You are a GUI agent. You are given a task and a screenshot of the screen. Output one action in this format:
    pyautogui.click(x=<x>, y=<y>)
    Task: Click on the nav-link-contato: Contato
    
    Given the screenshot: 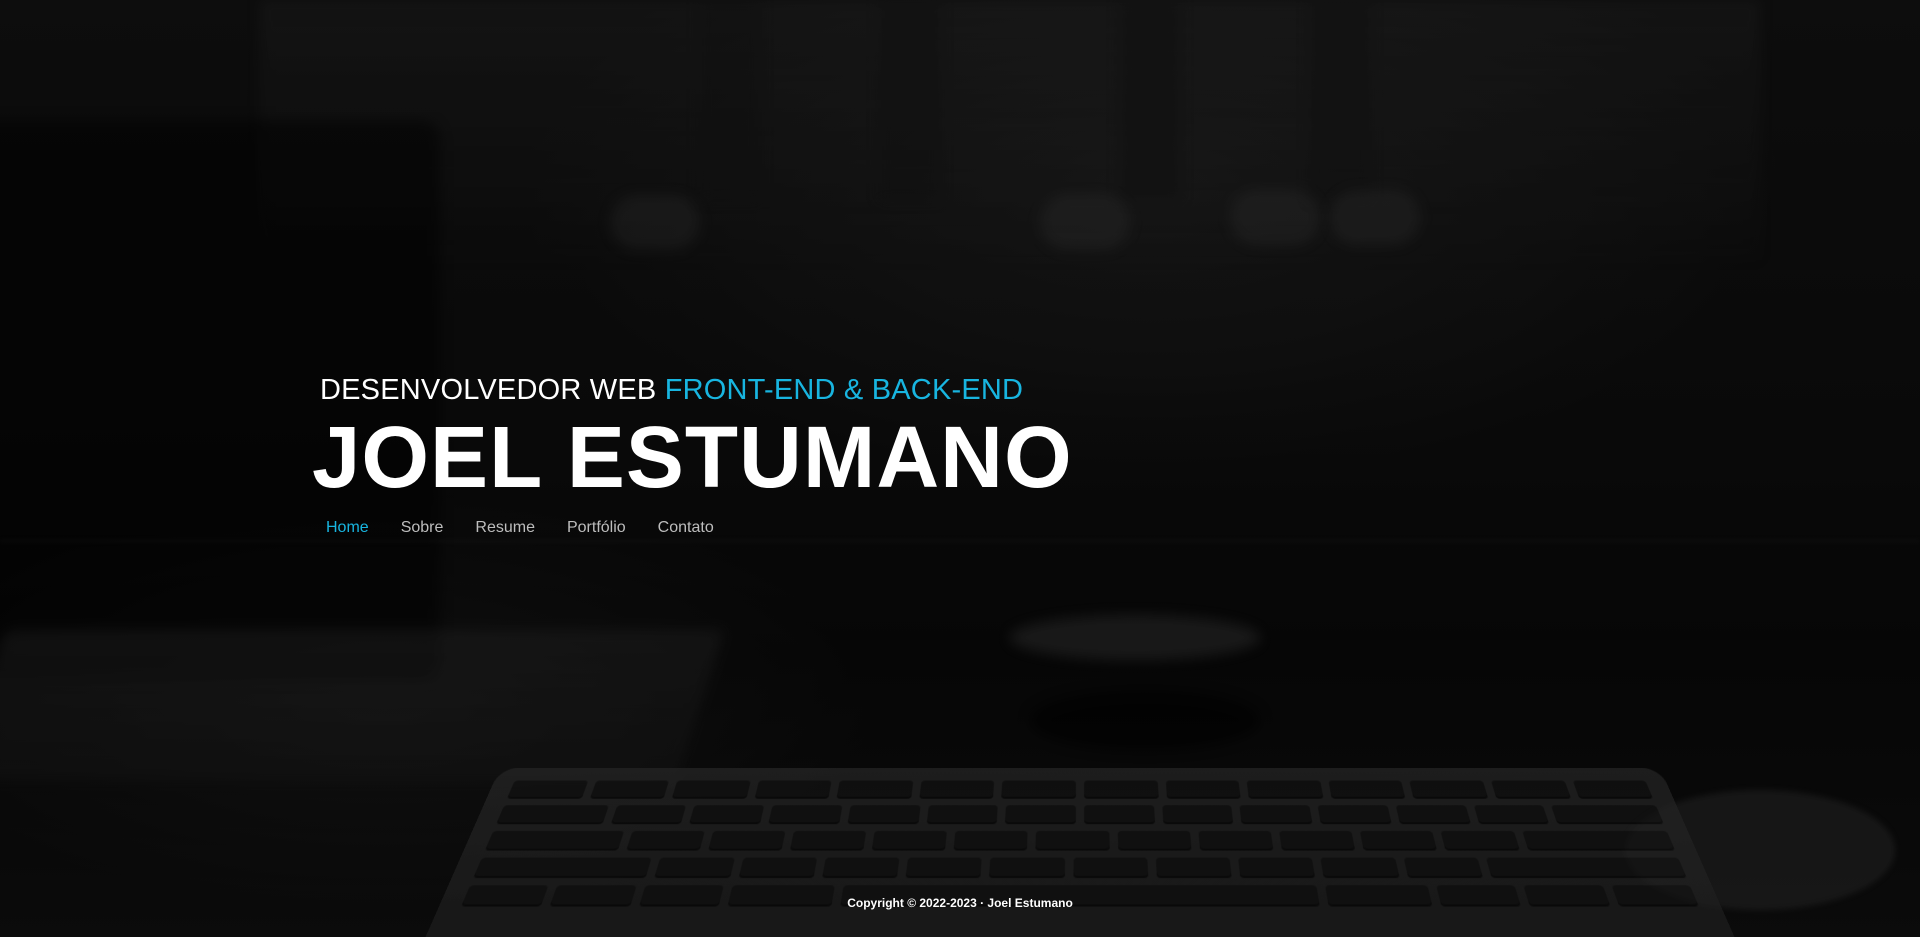 What is the action you would take?
    pyautogui.click(x=686, y=527)
    